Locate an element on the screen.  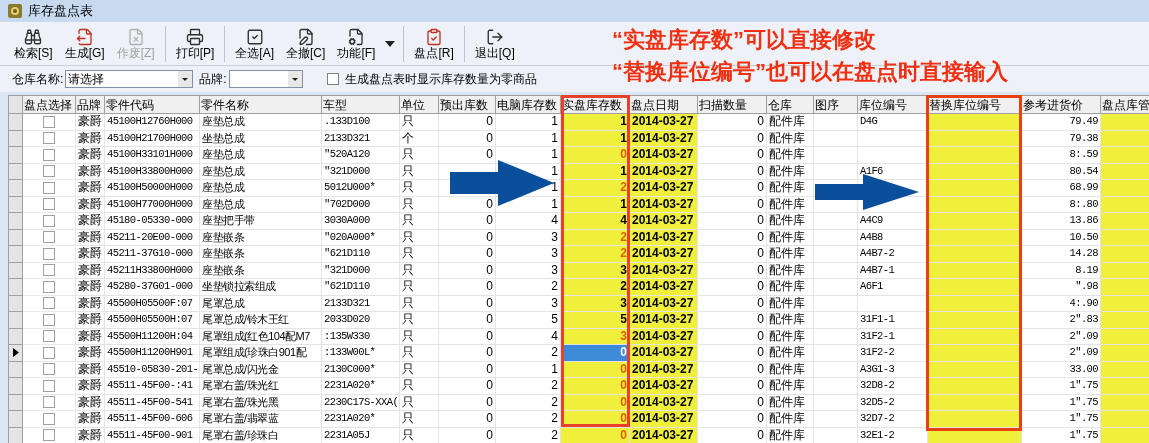
clipboard-check-icon is located at coordinates (434, 36).